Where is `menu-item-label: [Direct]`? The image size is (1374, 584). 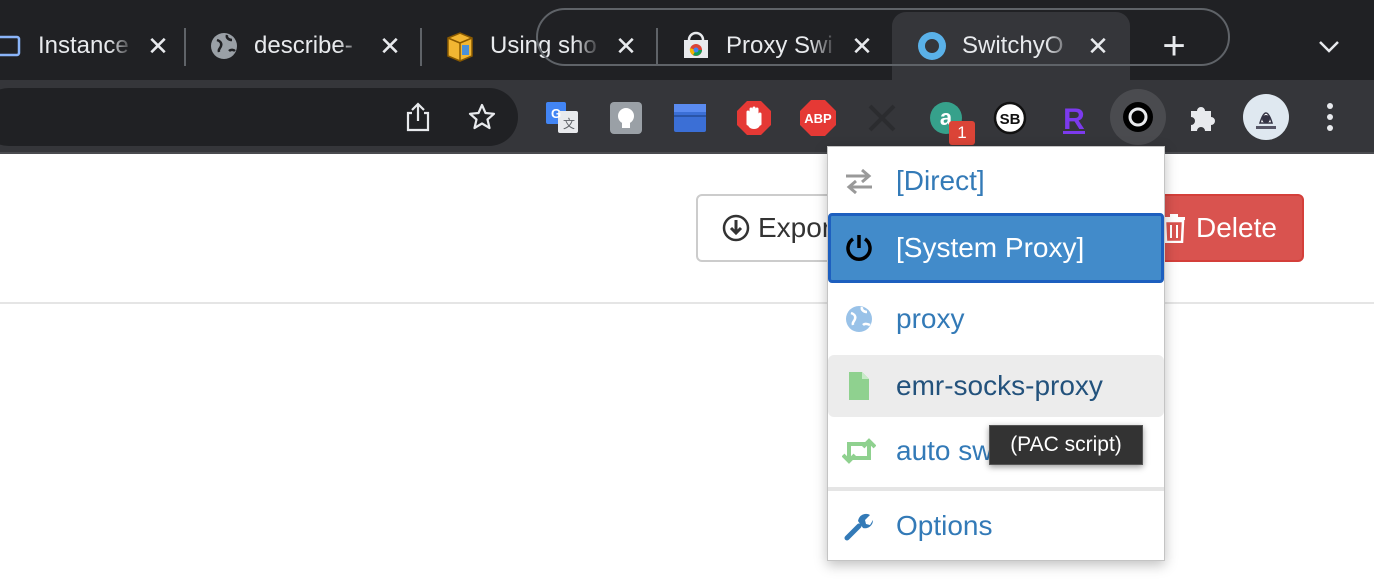 menu-item-label: [Direct] is located at coordinates (940, 180).